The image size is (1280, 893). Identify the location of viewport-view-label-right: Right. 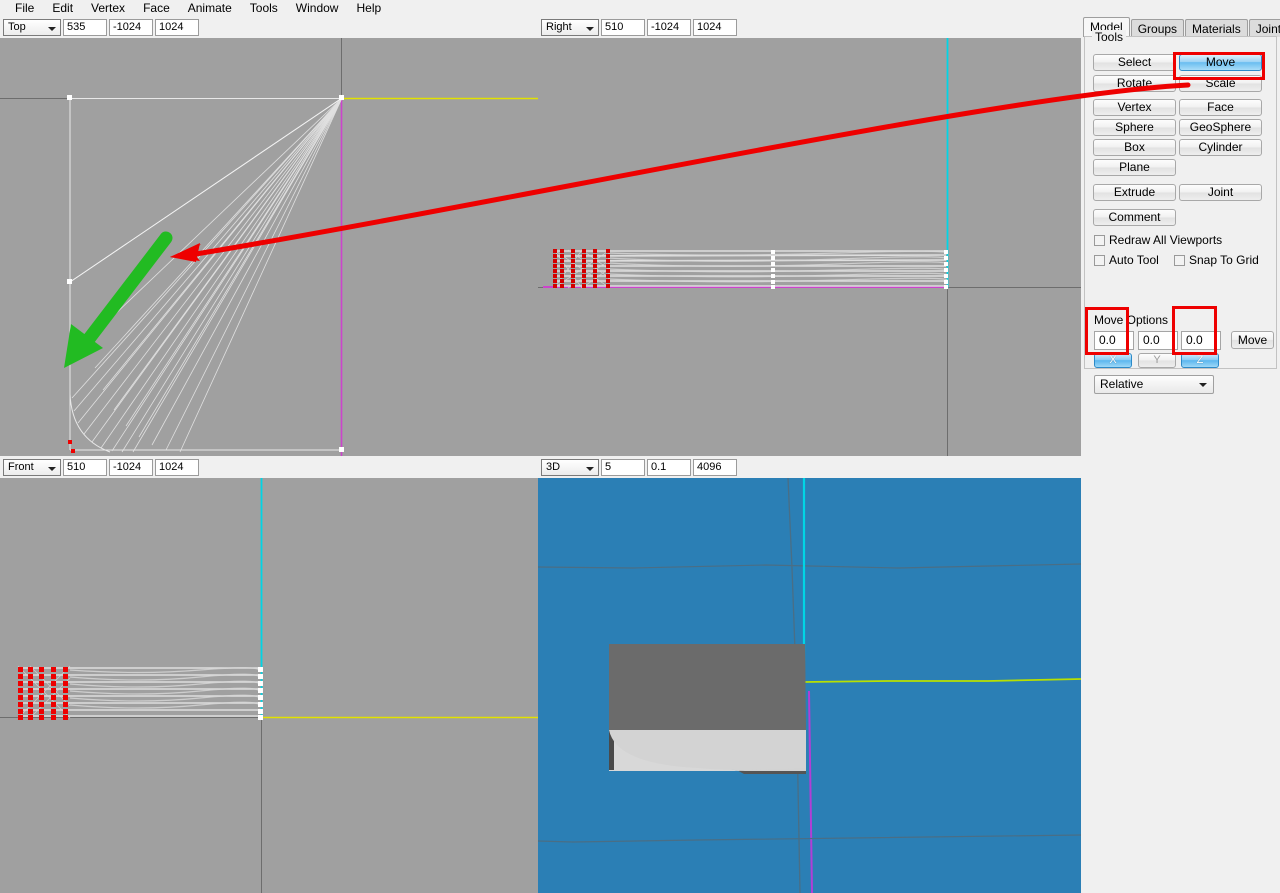
(559, 26).